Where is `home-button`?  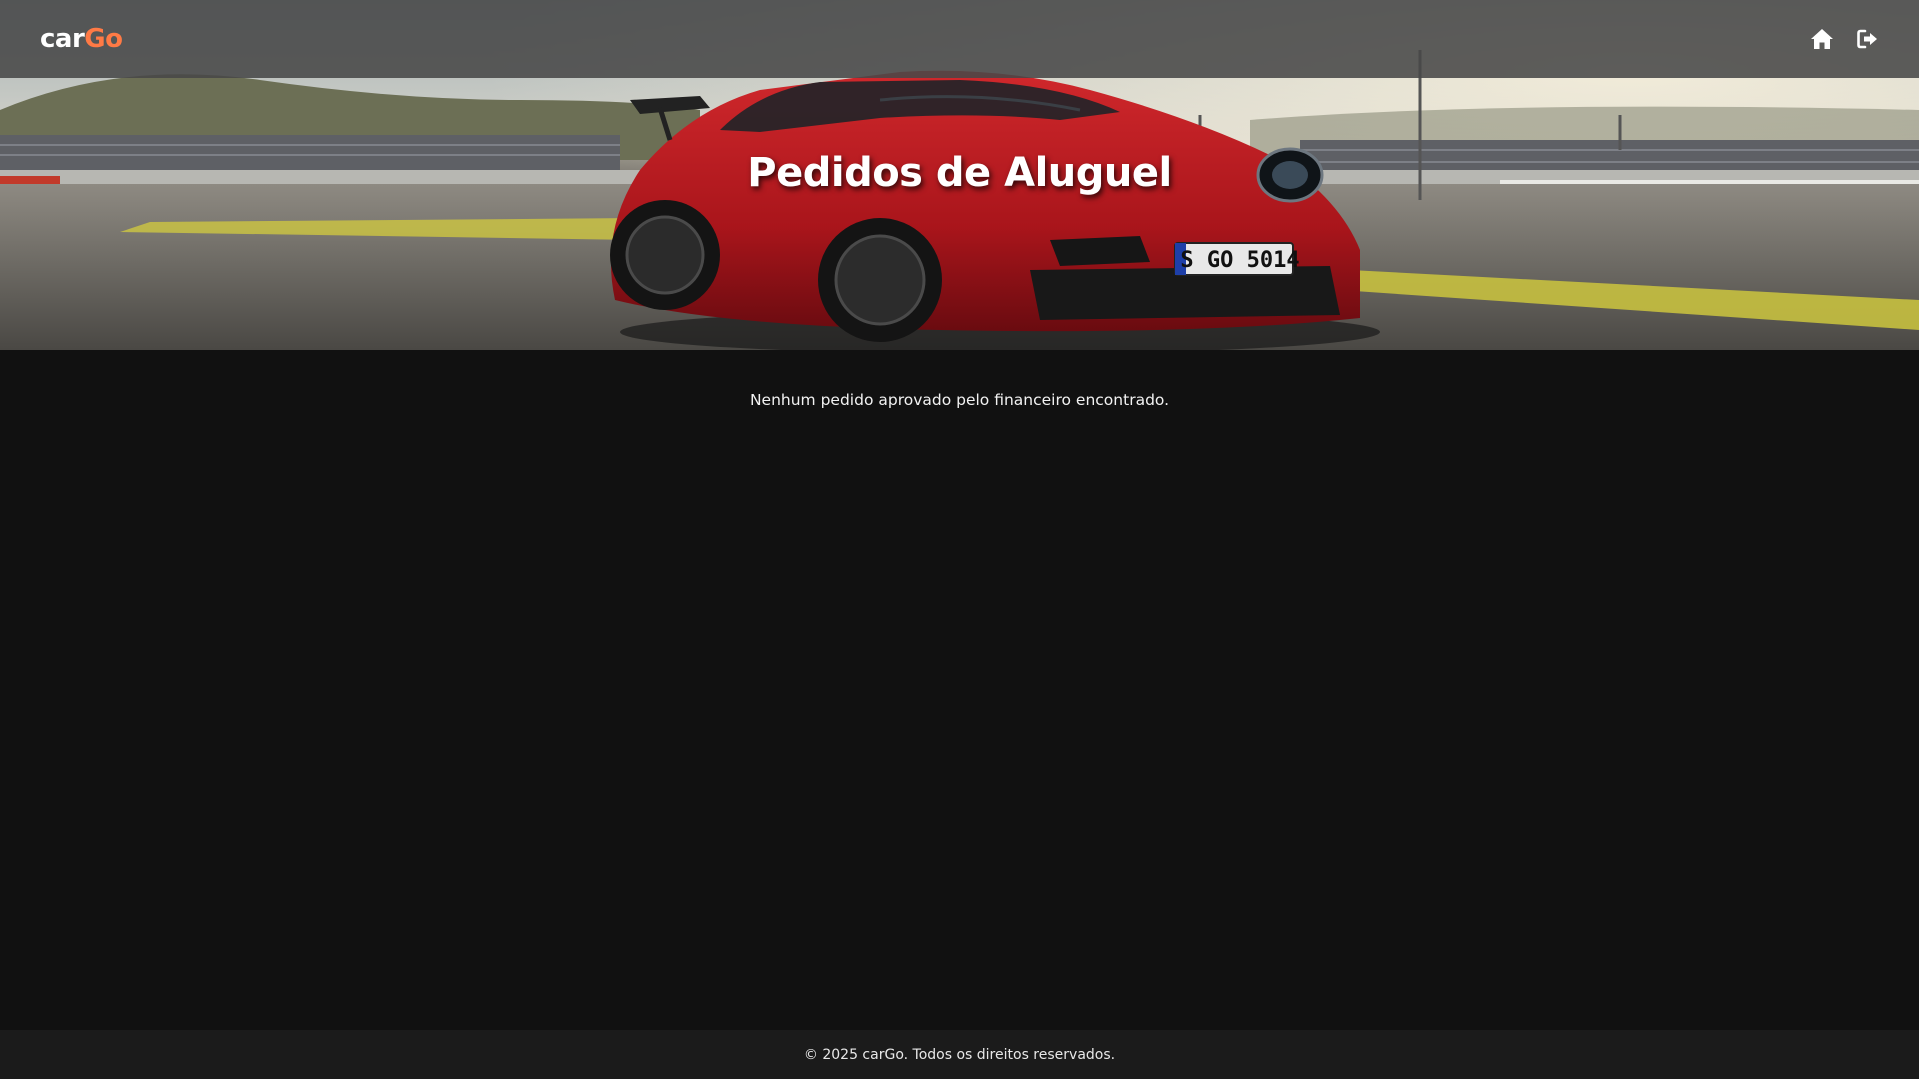
home-button is located at coordinates (1822, 39).